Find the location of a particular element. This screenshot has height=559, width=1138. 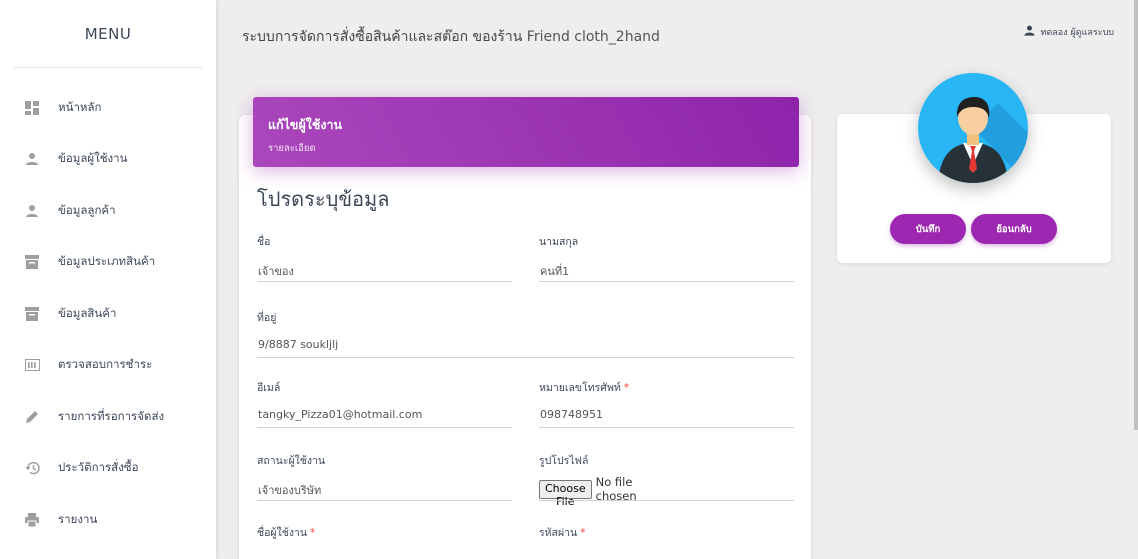

phone-label-text: หมายเลขโทรศัพท์ is located at coordinates (580, 388).